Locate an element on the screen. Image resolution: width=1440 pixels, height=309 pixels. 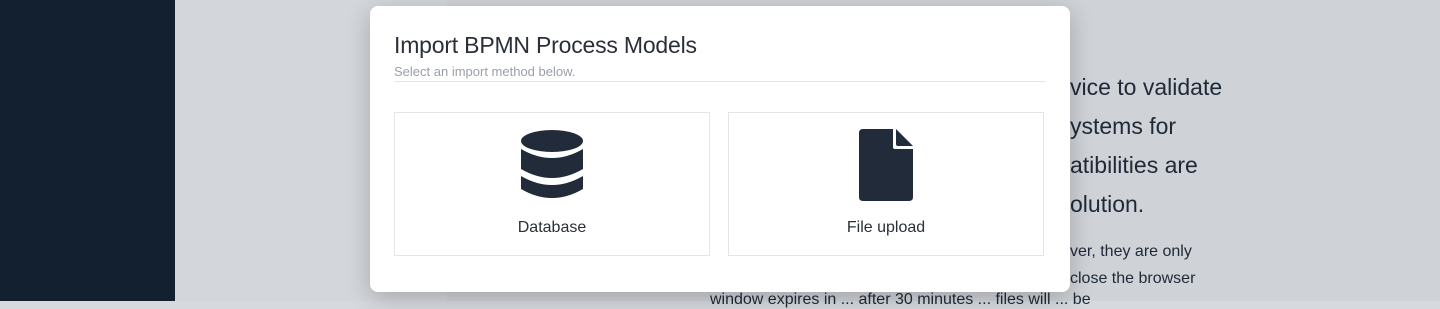
background-text-small: ver, they are only close the browser is located at coordinates (1132, 265).